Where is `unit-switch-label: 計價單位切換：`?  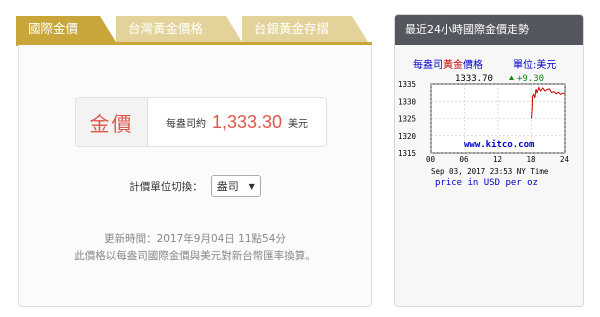
unit-switch-label: 計價單位切換： is located at coordinates (166, 186).